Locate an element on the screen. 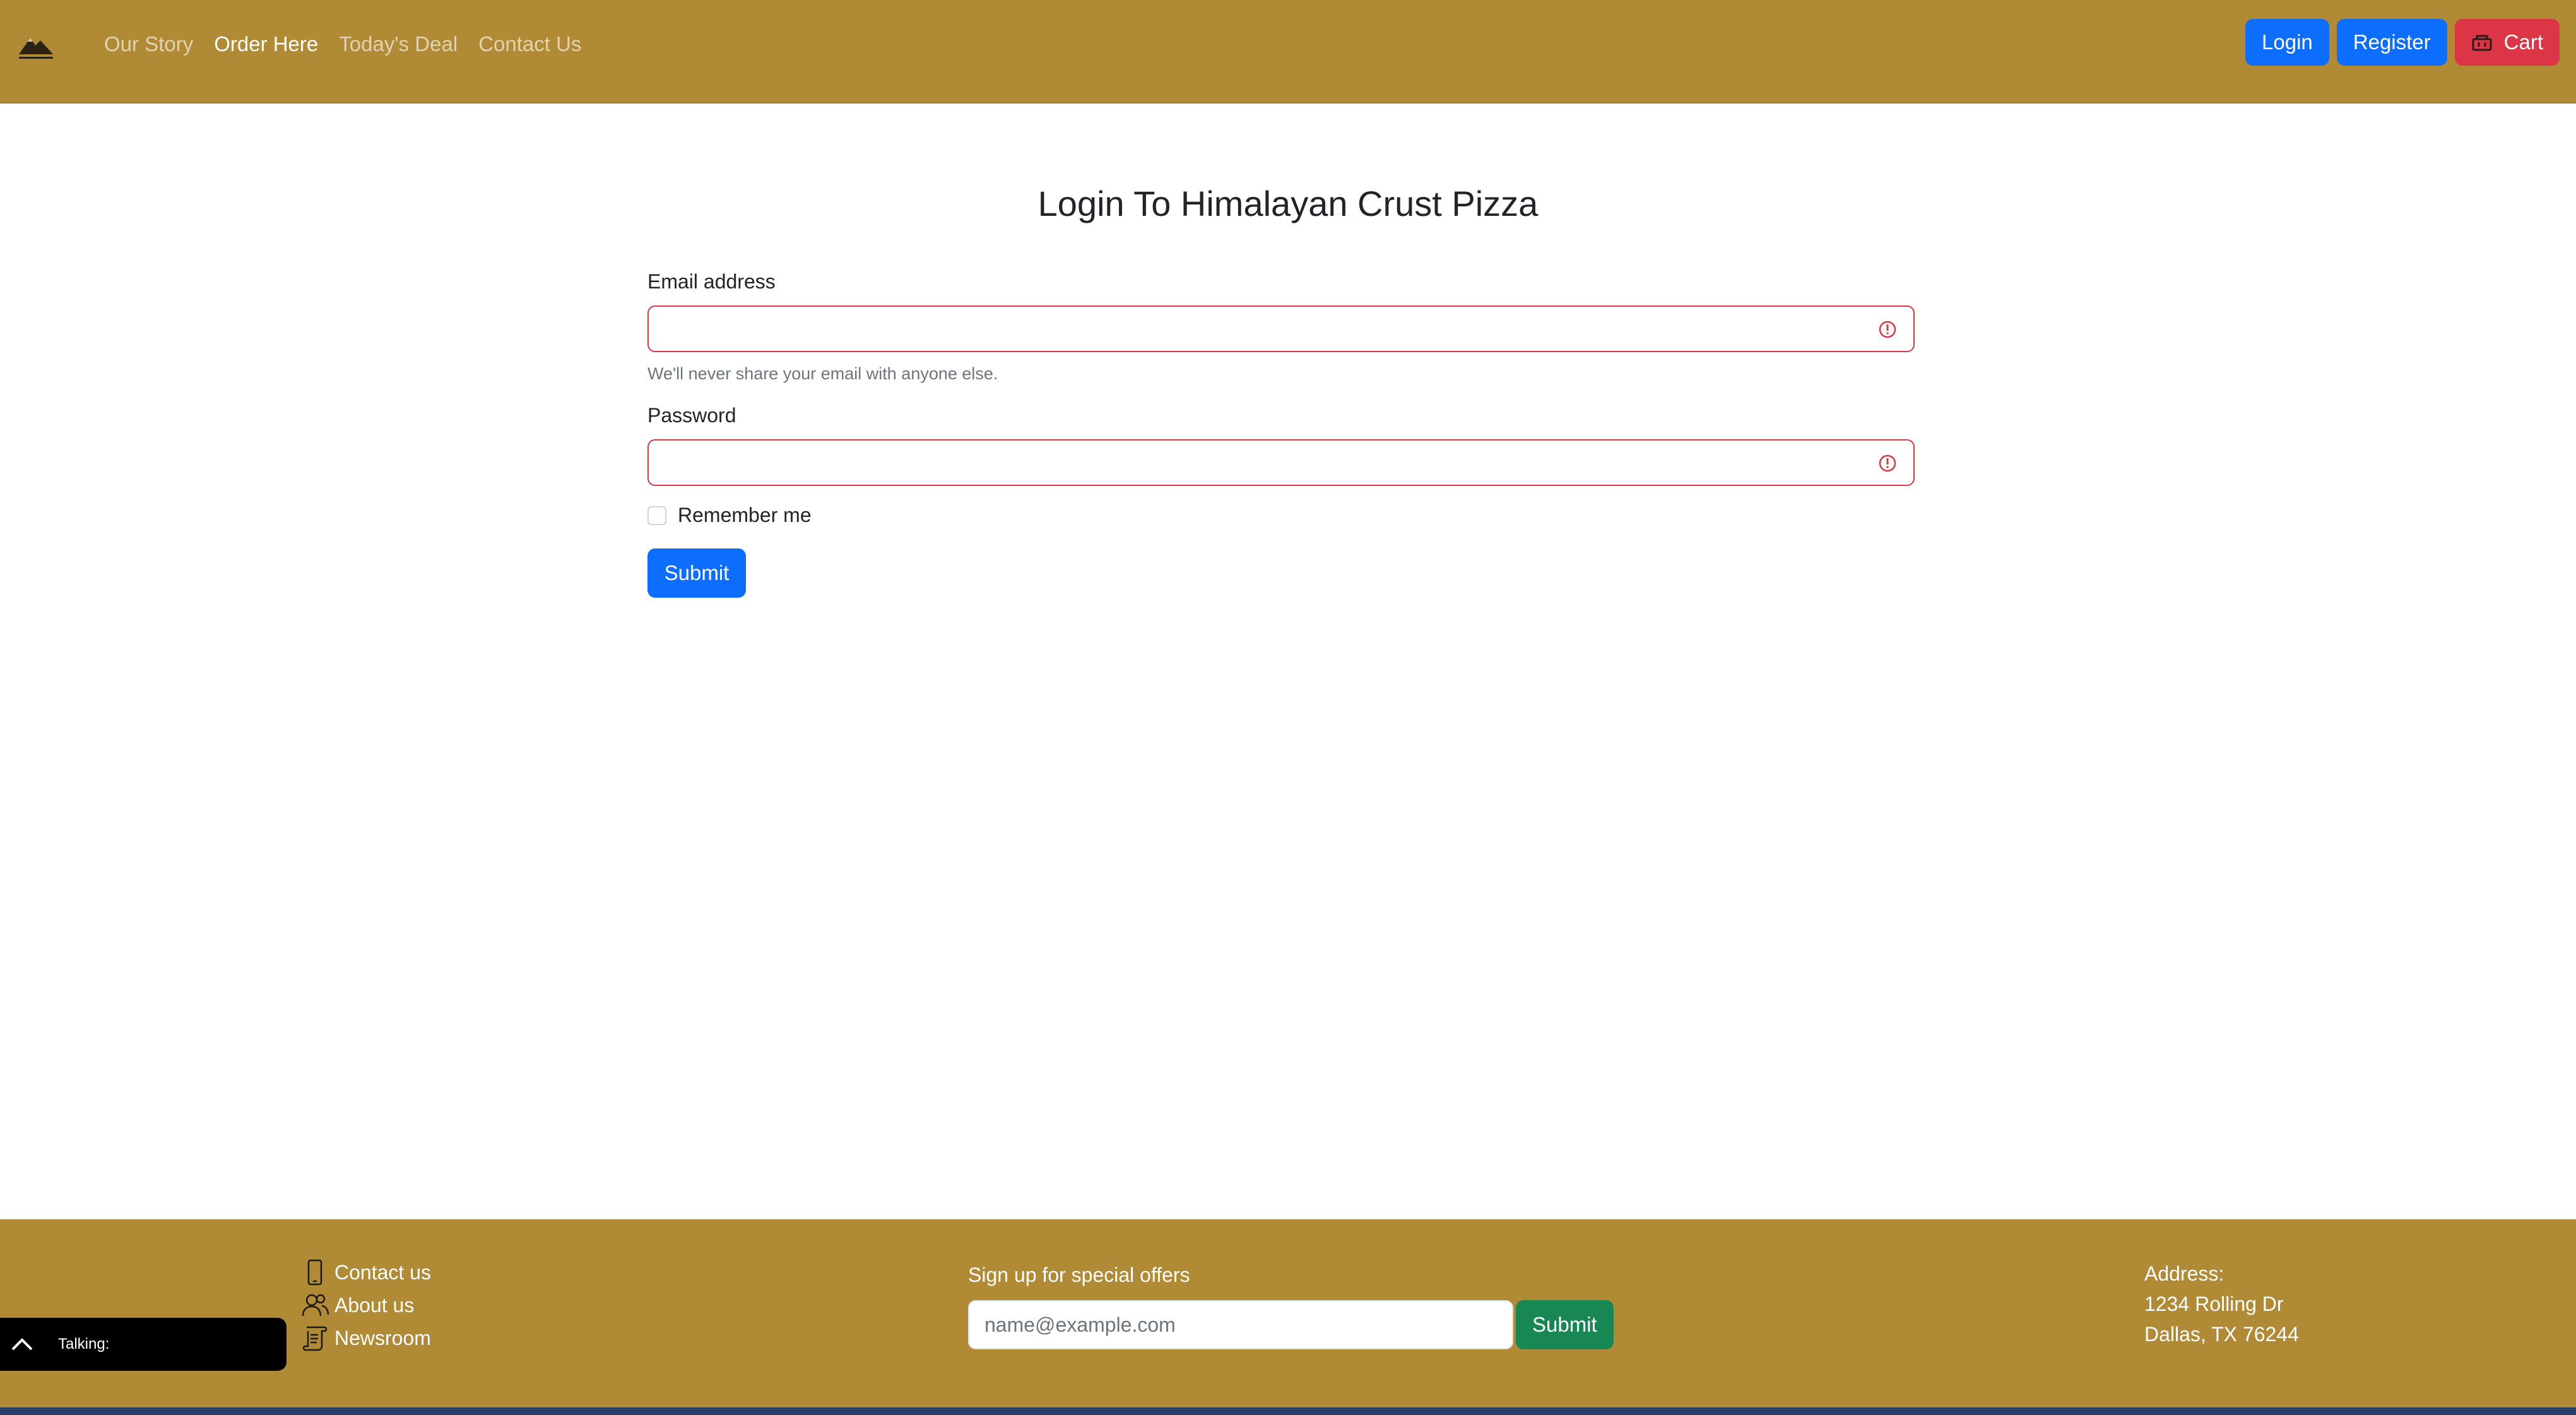 Image resolution: width=2576 pixels, height=1415 pixels. remember-me-row: Remember me is located at coordinates (1281, 515).